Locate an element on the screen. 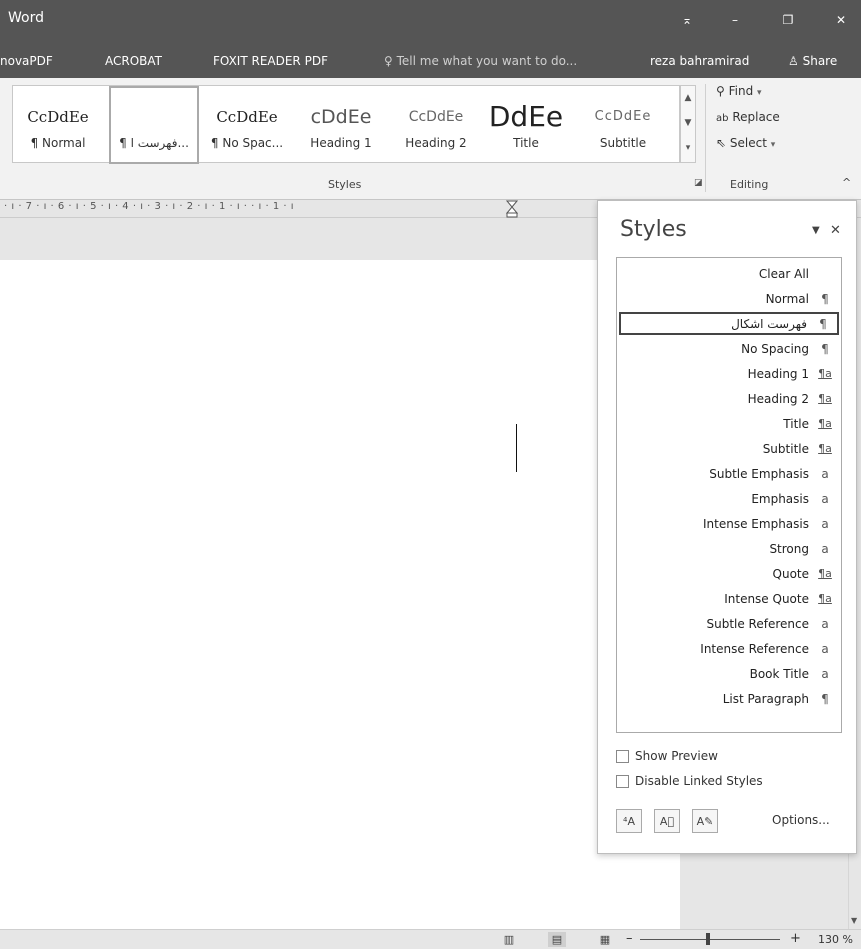  zoom-level: 130 % is located at coordinates (835, 939).